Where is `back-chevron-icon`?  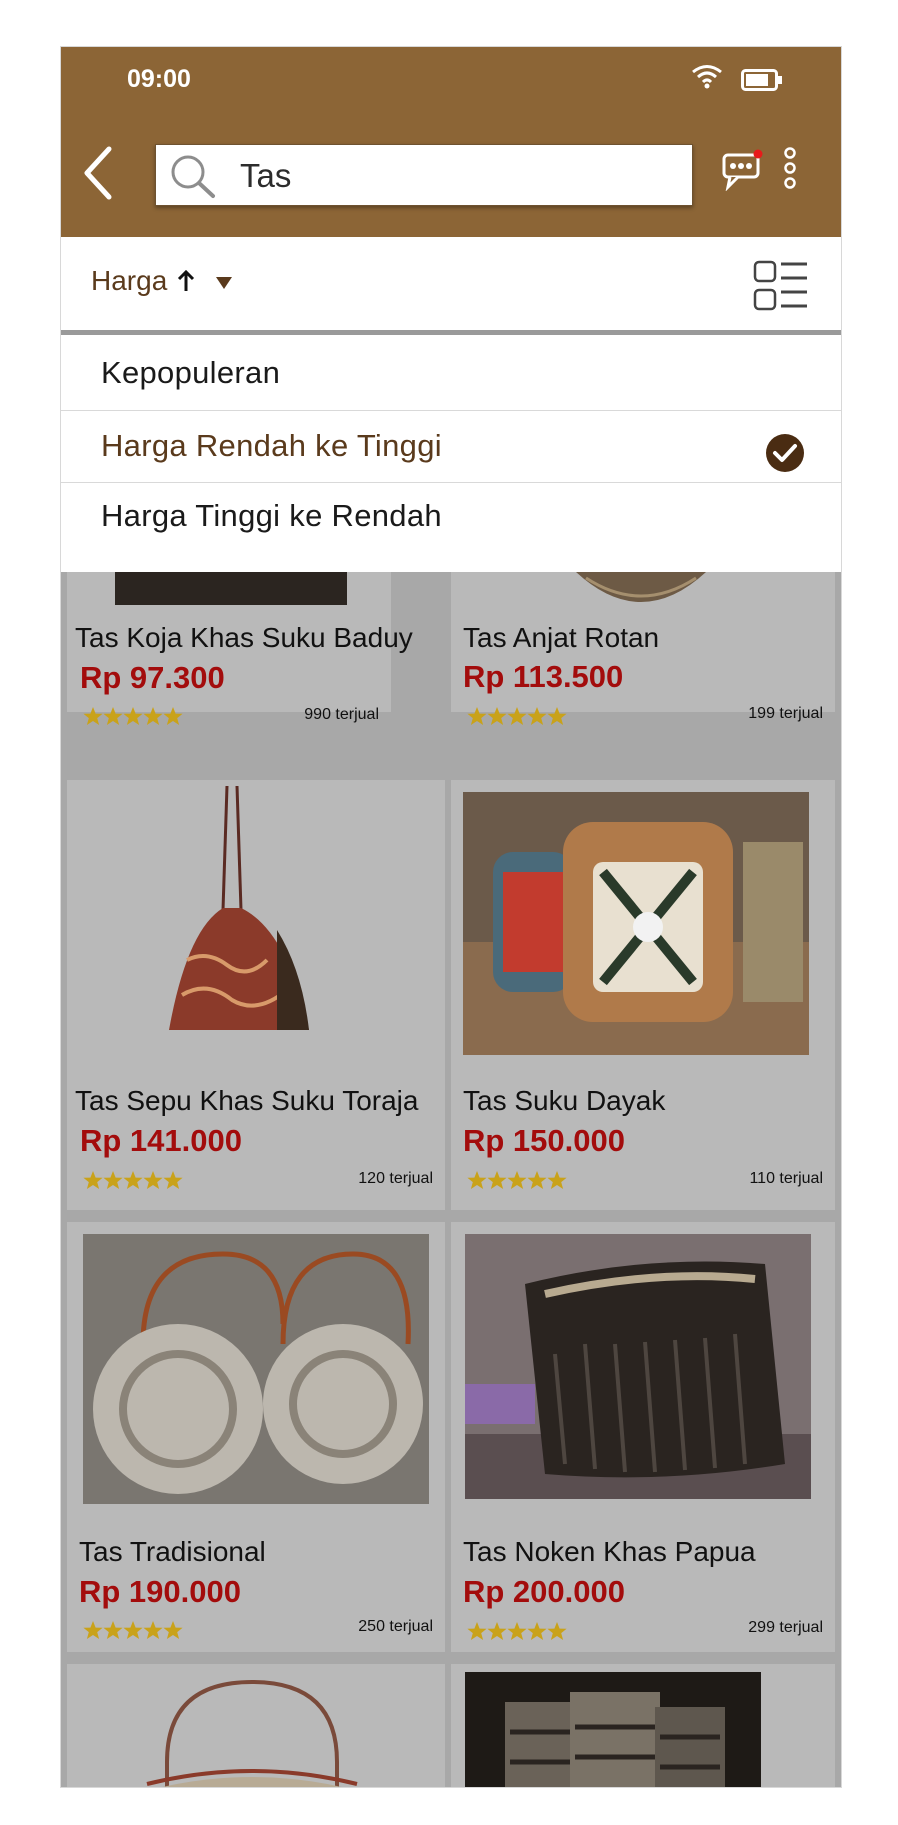
back-chevron-icon is located at coordinates (99, 173).